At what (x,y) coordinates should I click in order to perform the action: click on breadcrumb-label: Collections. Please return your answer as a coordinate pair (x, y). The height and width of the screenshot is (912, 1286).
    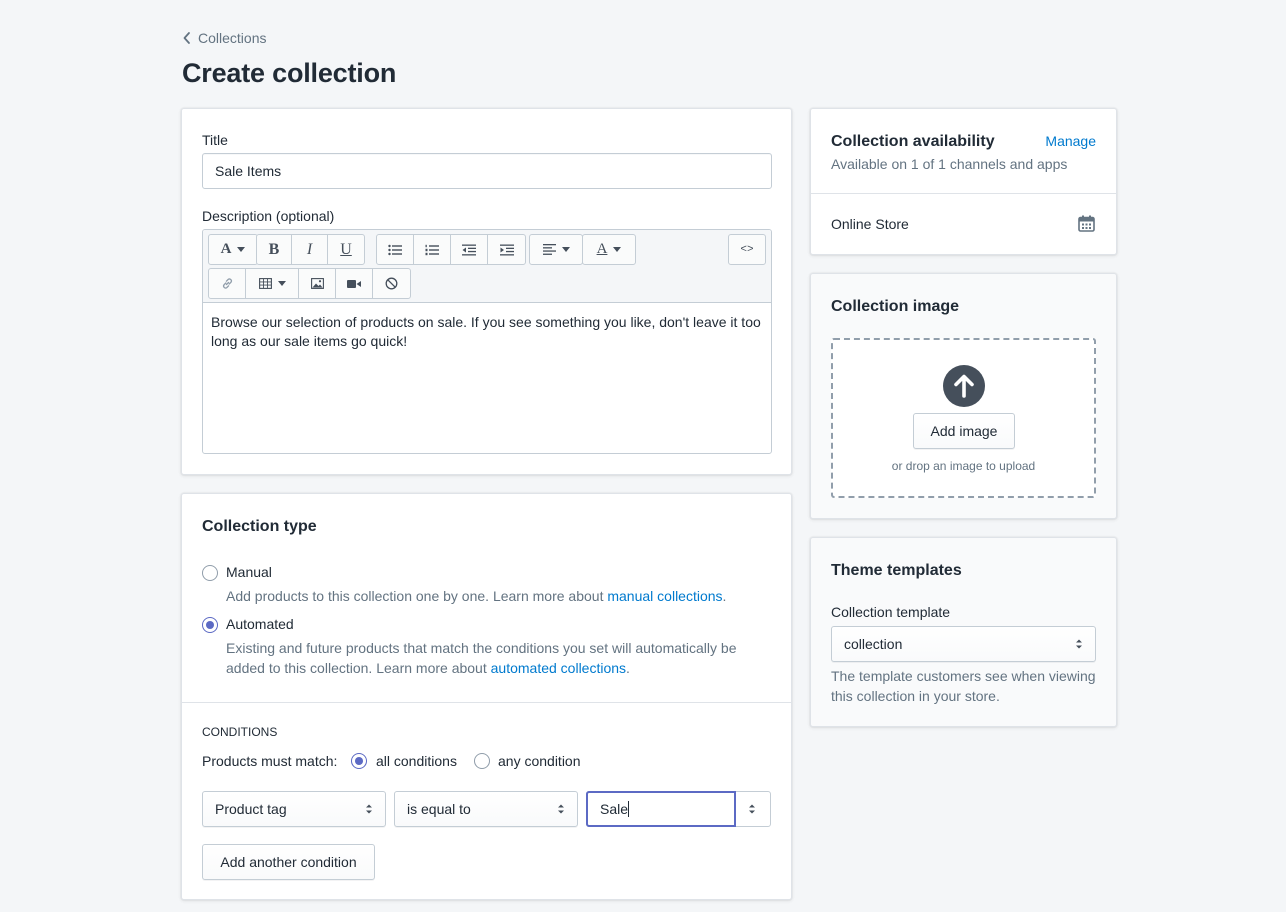
    Looking at the image, I should click on (232, 38).